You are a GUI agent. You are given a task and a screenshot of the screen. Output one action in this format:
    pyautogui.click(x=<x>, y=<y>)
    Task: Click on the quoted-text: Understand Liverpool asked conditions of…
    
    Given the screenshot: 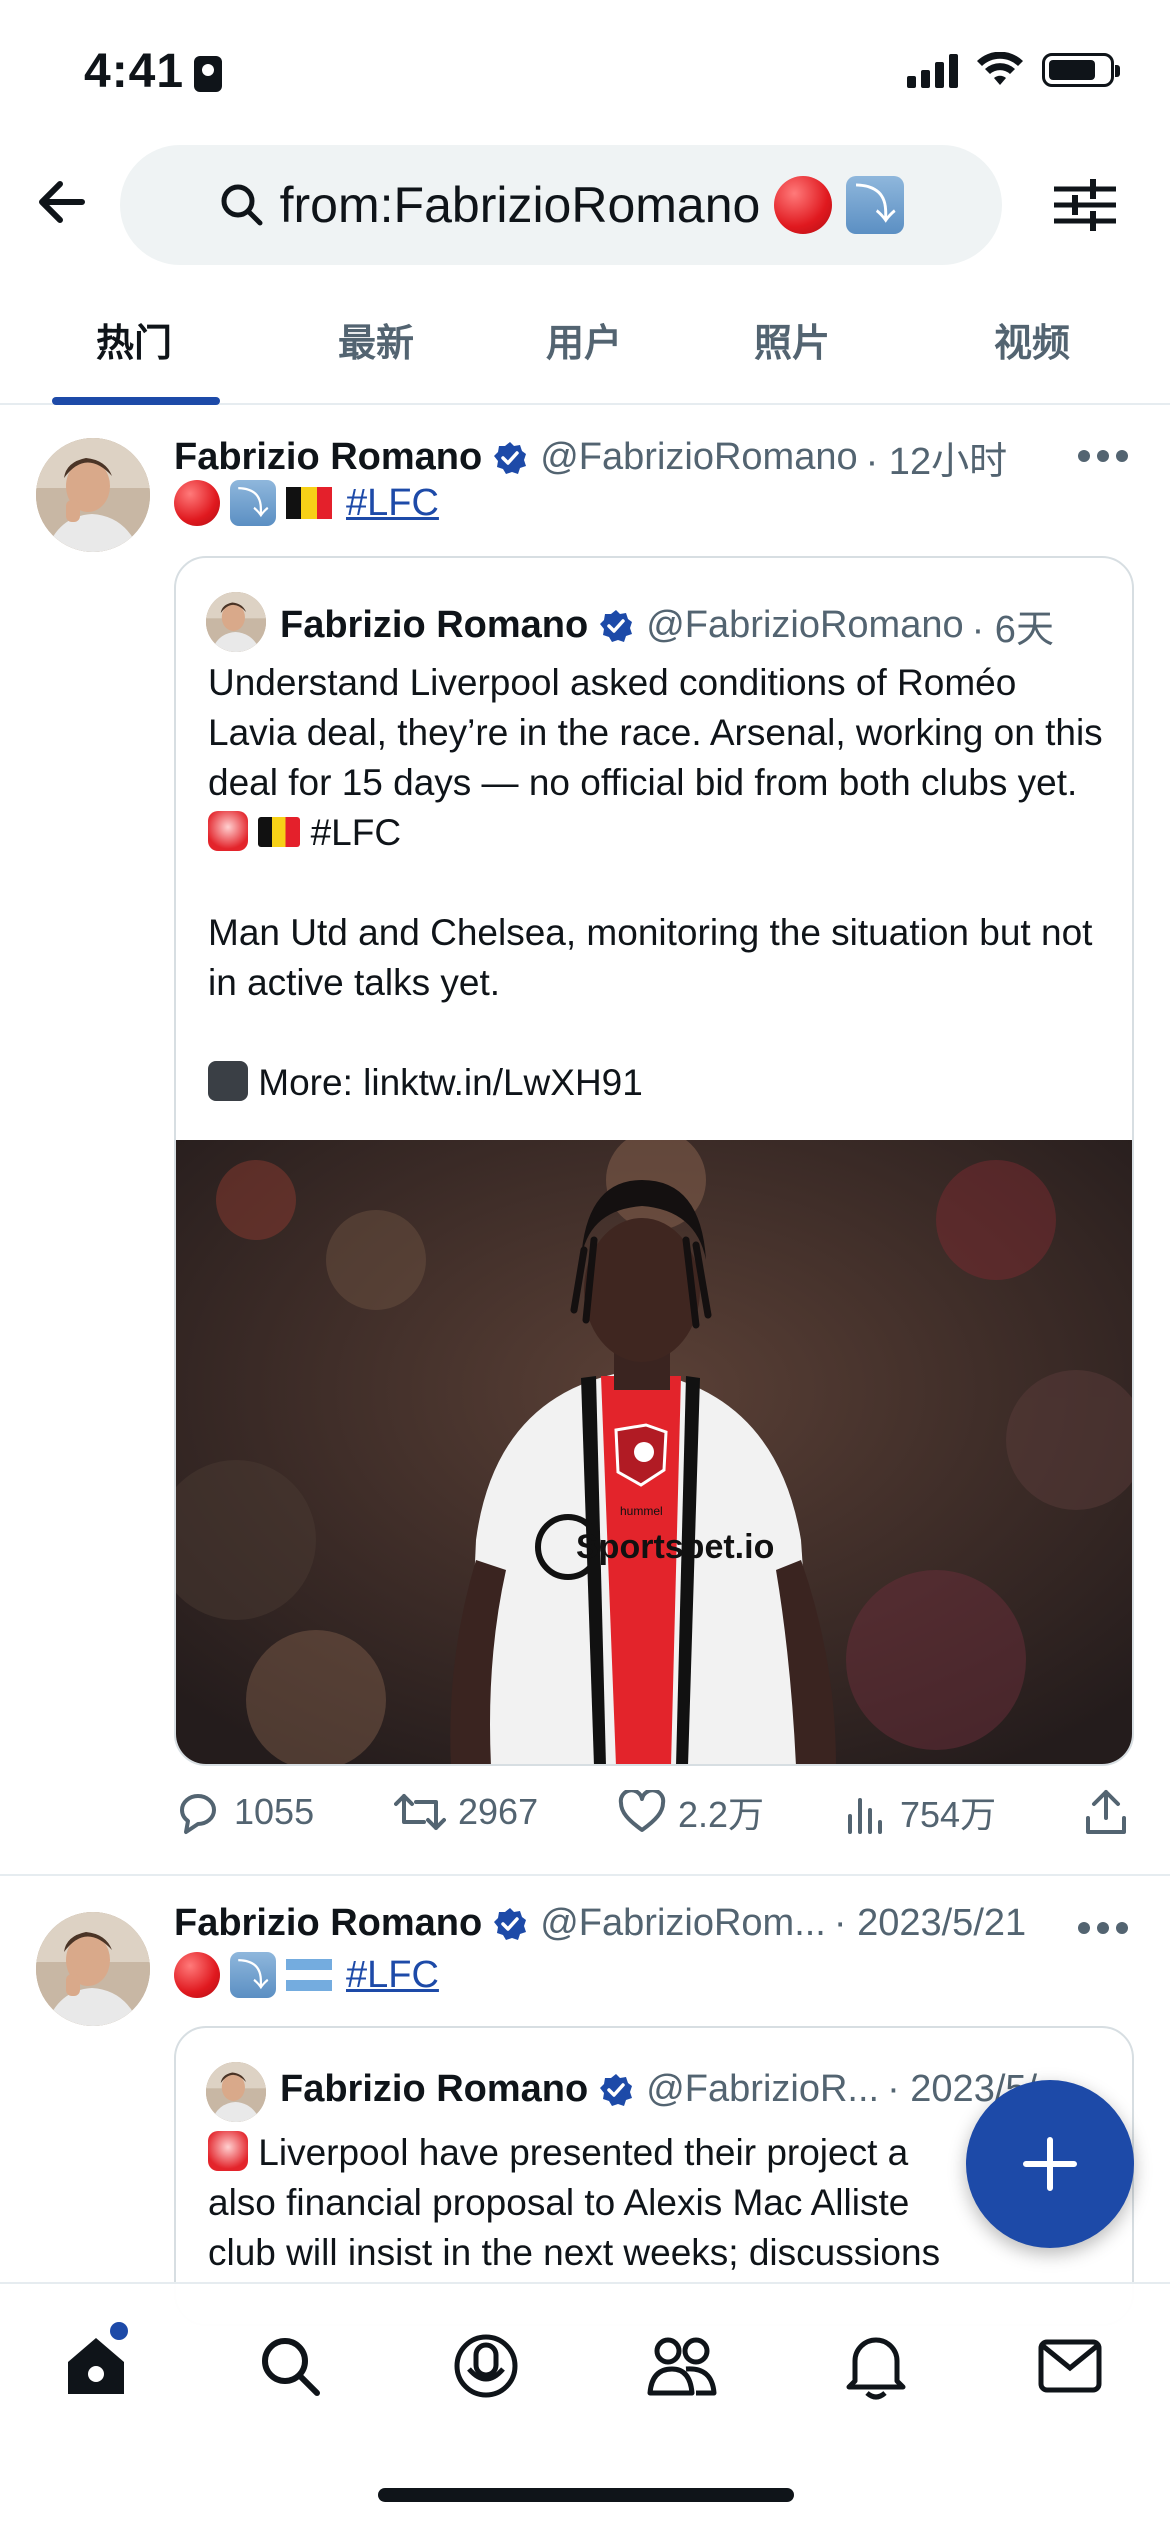 What is the action you would take?
    pyautogui.click(x=658, y=883)
    